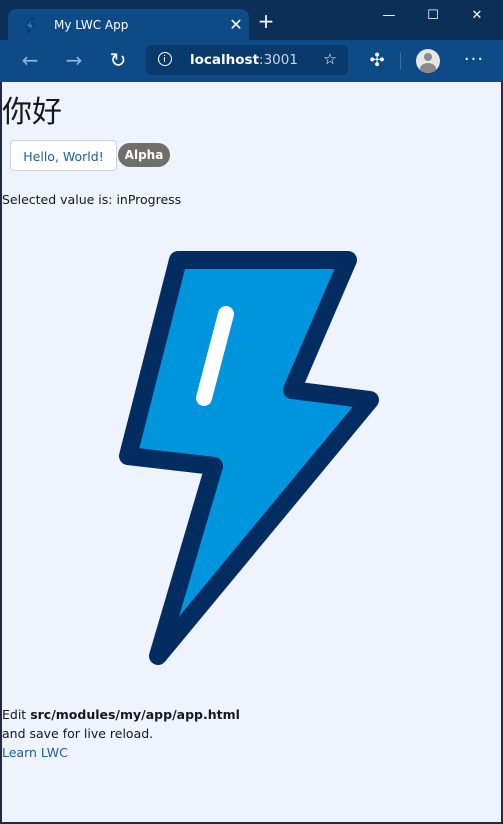 Image resolution: width=503 pixels, height=824 pixels. I want to click on edit-file-path: src/modules/my/app/app.html, so click(135, 714).